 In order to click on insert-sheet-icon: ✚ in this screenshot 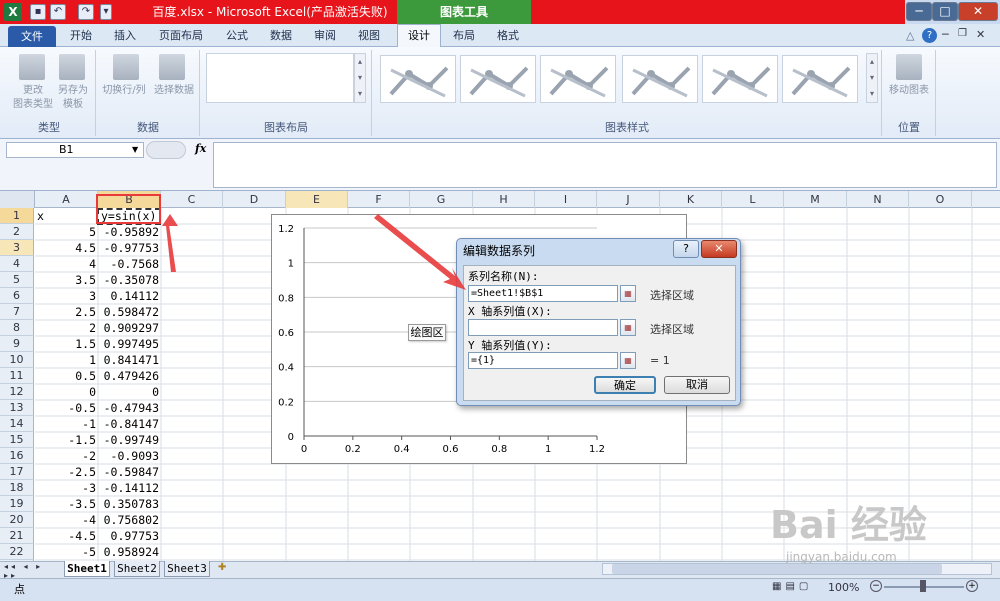, I will do `click(226, 569)`.